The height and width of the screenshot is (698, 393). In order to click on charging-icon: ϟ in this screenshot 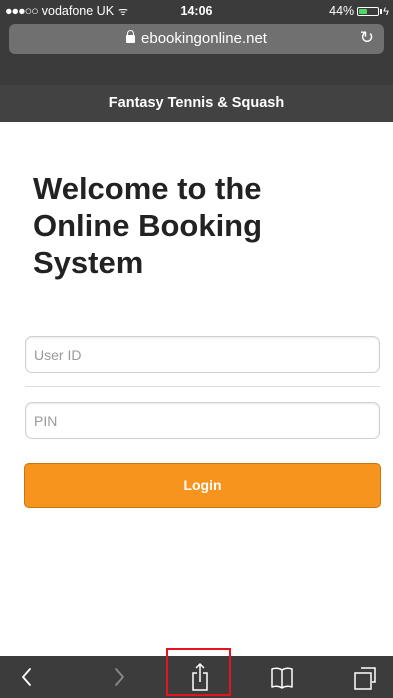, I will do `click(386, 12)`.